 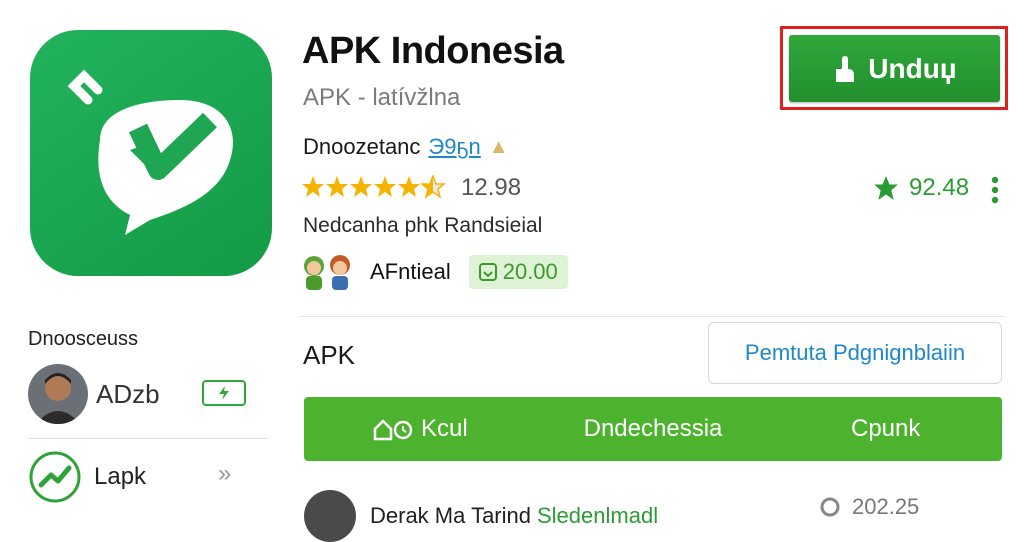 I want to click on list-item: Derak Ma Tarind Sledenlmadl 202.25, so click(x=654, y=516).